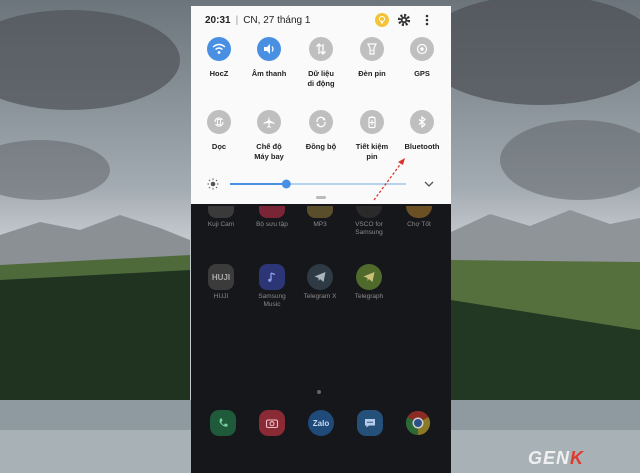  Describe the element at coordinates (389, 179) in the screenshot. I see `annotation-arrow` at that location.